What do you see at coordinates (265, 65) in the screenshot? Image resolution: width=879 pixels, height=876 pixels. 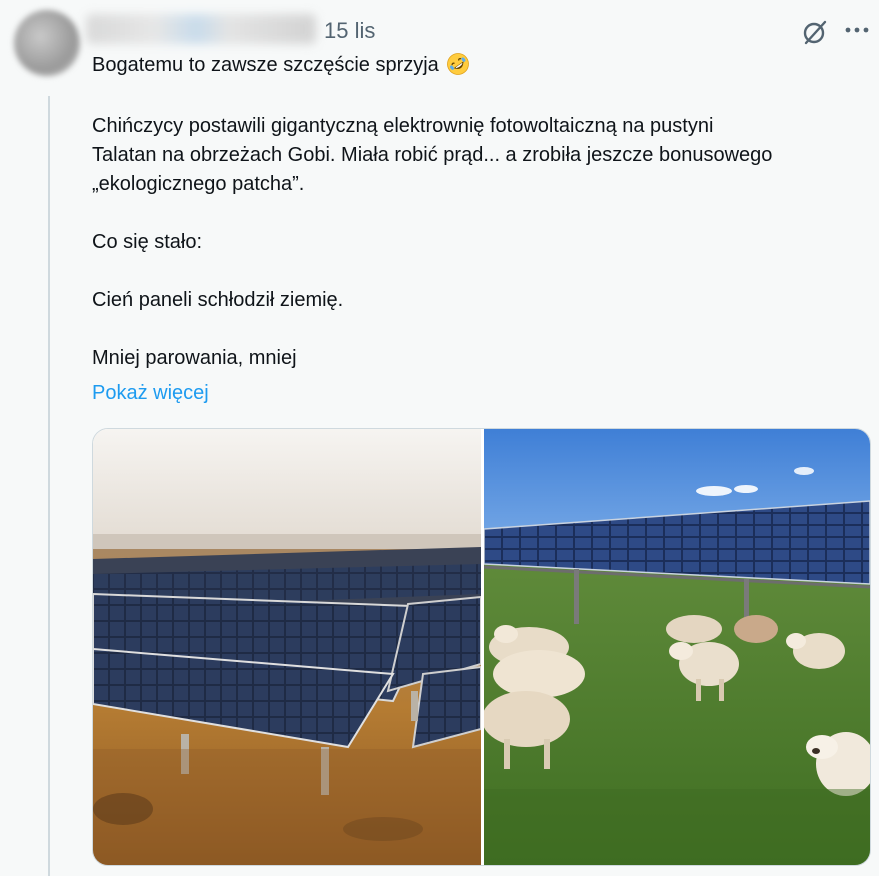 I see `headline-text: Bogatemu to zawsze szczęście sprzyja` at bounding box center [265, 65].